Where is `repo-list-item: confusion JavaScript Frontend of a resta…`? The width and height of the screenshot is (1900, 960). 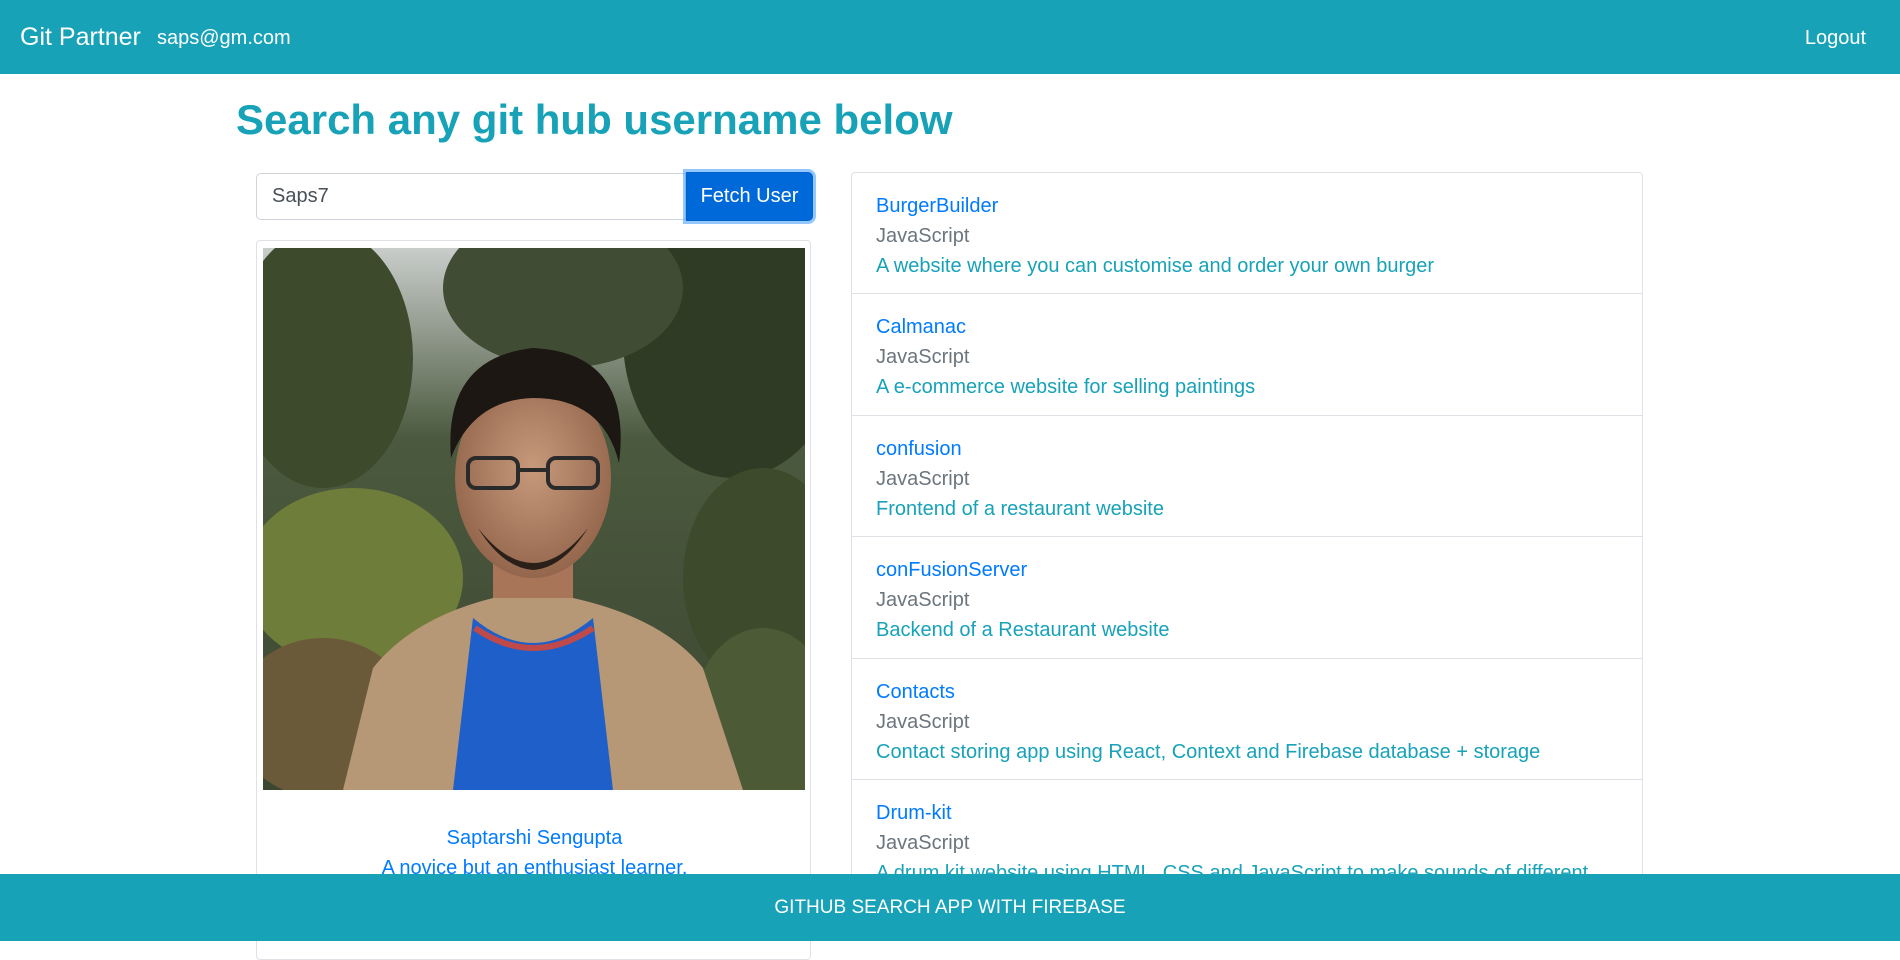 repo-list-item: confusion JavaScript Frontend of a resta… is located at coordinates (1247, 476).